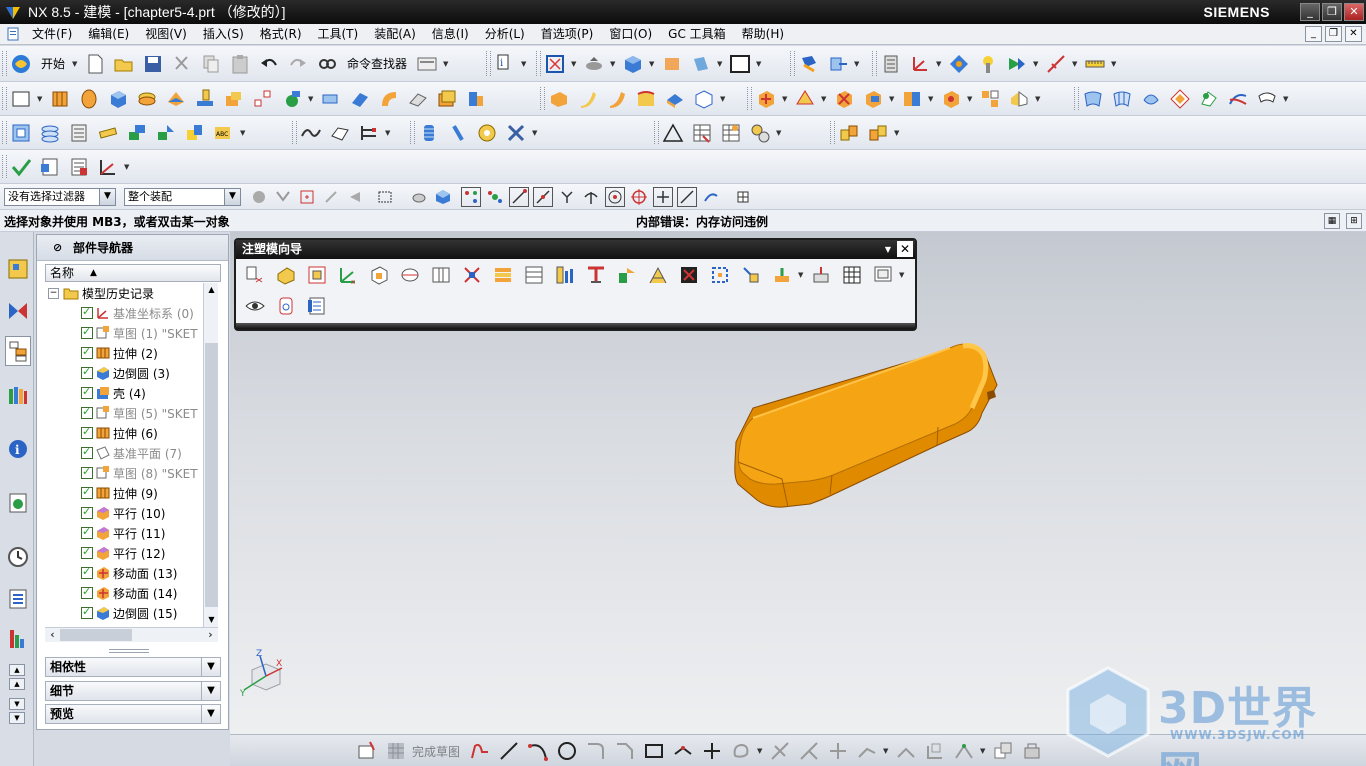 The image size is (1366, 766). What do you see at coordinates (79, 133) in the screenshot?
I see `layer-settings-icon` at bounding box center [79, 133].